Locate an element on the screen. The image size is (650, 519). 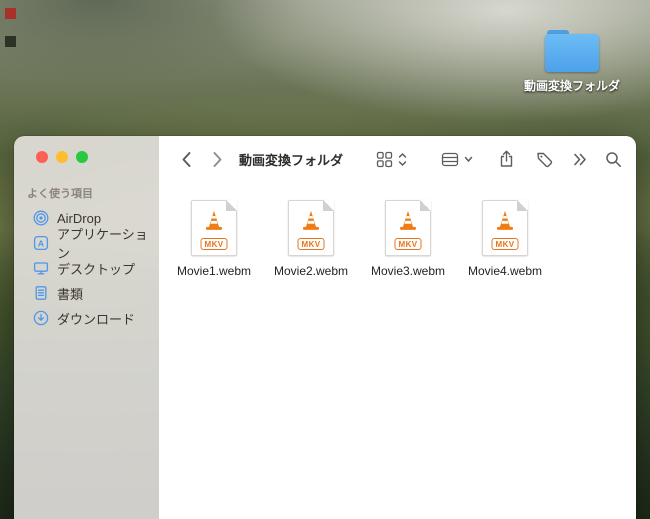
folder-body is located at coordinates (572, 53).